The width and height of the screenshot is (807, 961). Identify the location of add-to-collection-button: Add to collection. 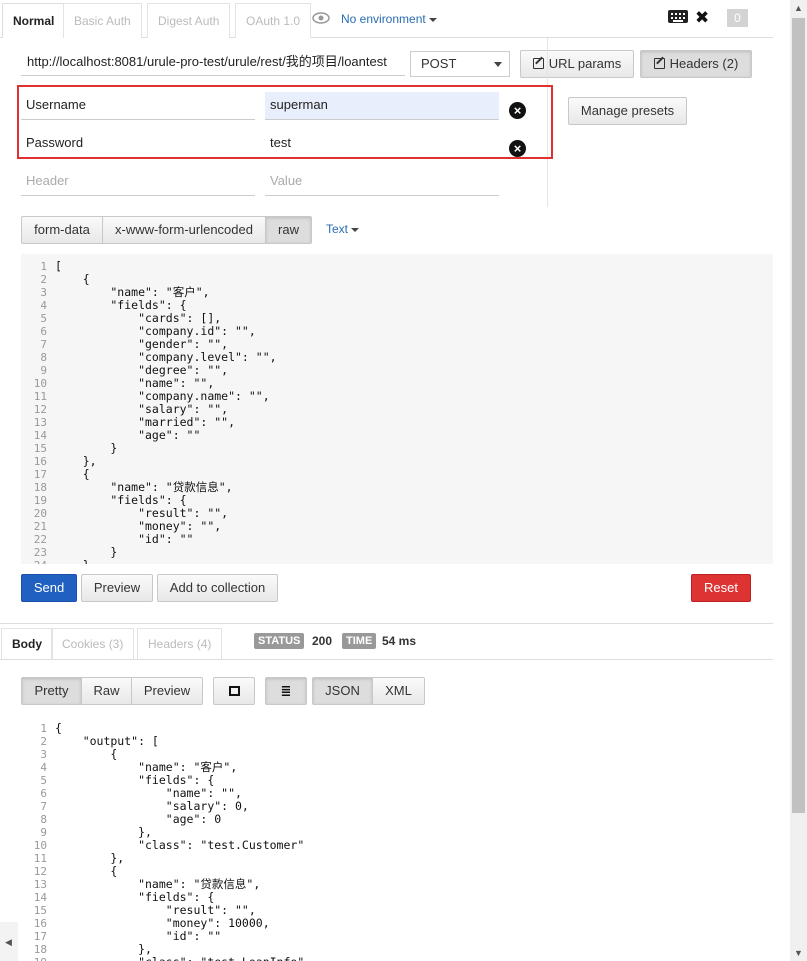
(217, 588).